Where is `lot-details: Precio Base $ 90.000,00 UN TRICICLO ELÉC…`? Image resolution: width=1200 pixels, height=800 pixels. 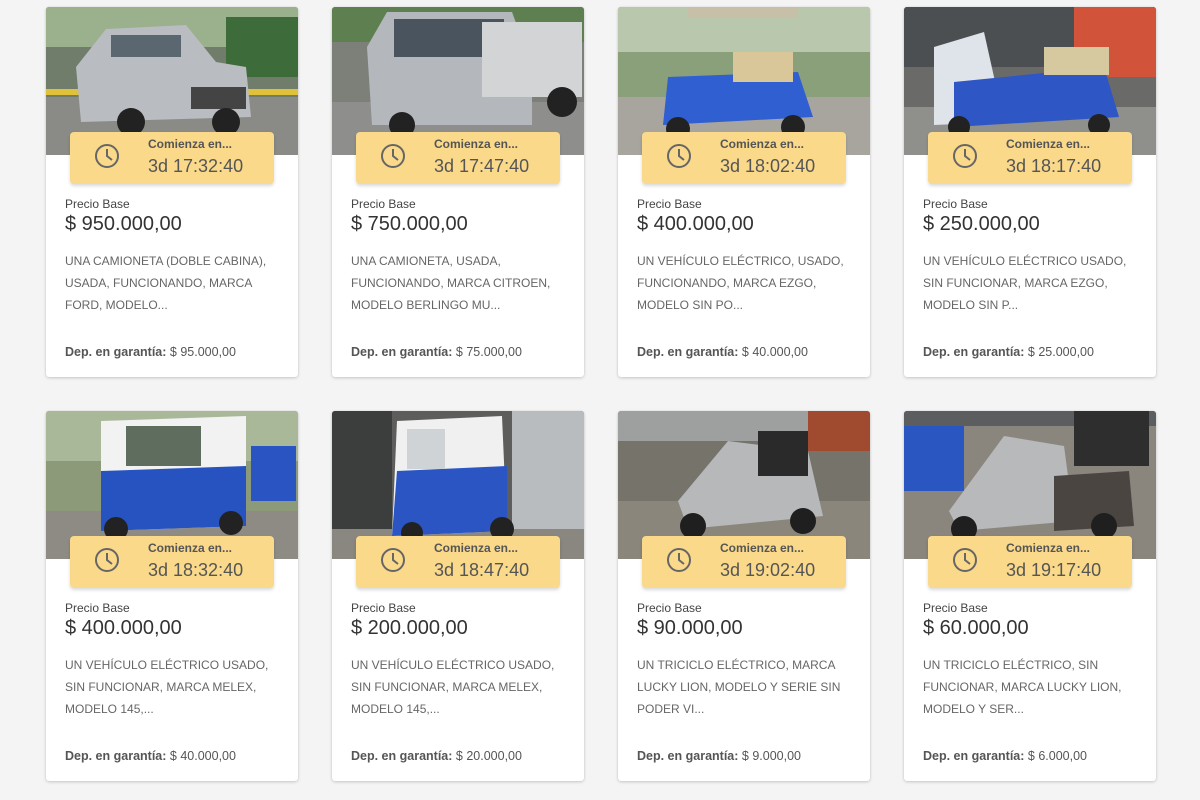
lot-details: Precio Base $ 90.000,00 UN TRICICLO ELÉC… is located at coordinates (744, 670).